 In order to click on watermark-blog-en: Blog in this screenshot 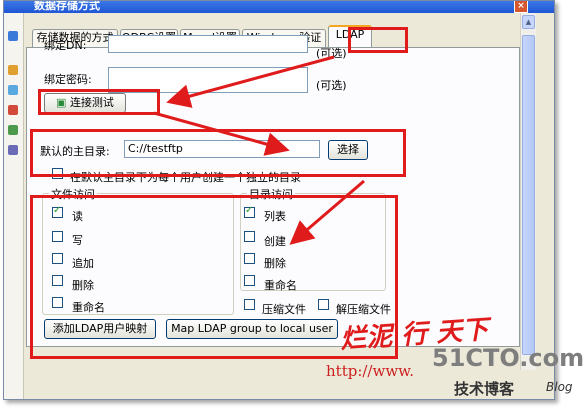, I will do `click(559, 387)`.